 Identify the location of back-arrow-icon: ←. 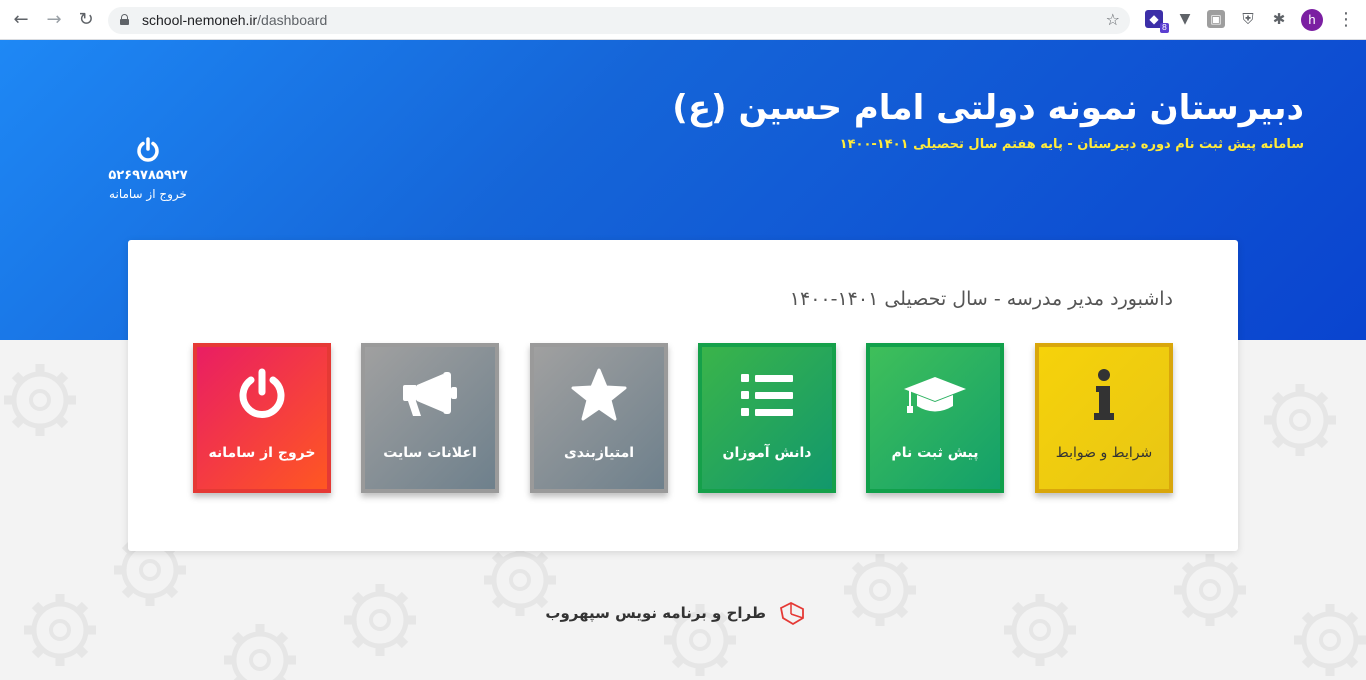
(21, 20).